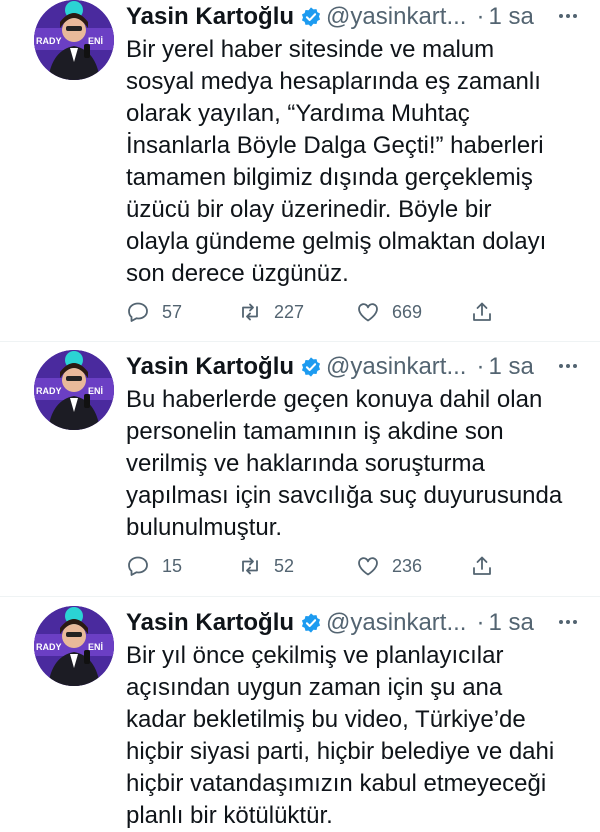  Describe the element at coordinates (326, 719) in the screenshot. I see `tweet-text-line: kadar bekletilmiş bu video, Türkiye’de` at that location.